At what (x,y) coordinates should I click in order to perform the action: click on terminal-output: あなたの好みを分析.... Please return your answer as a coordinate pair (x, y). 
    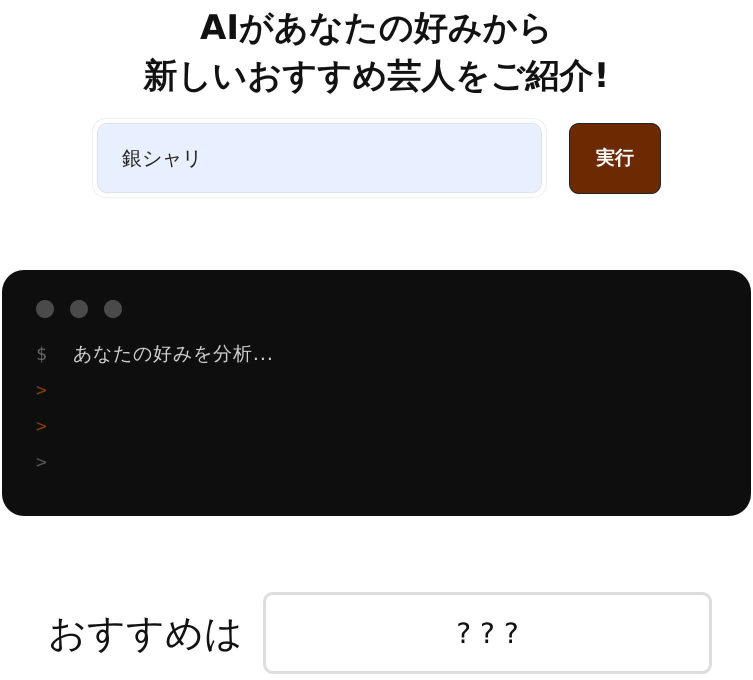
    Looking at the image, I should click on (173, 354).